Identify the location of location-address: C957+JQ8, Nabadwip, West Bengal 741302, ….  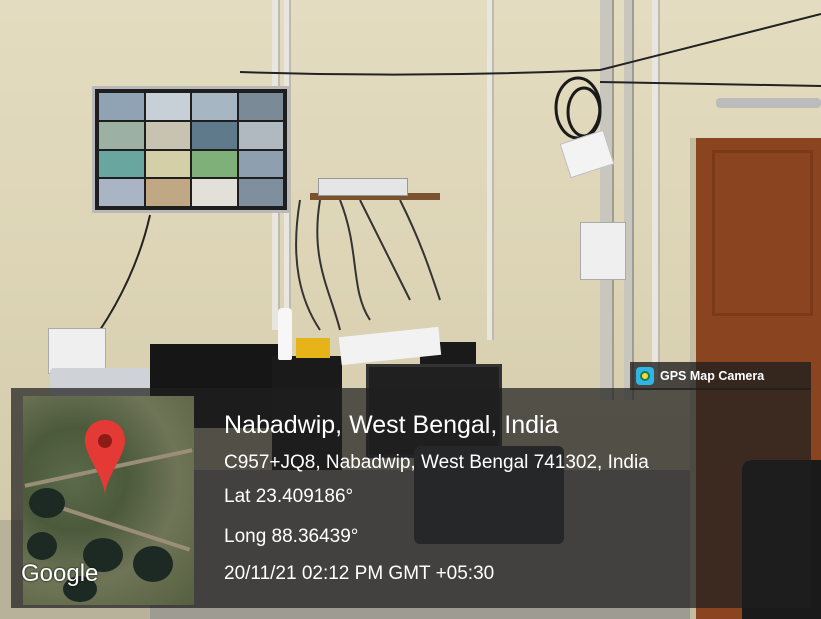
(436, 462).